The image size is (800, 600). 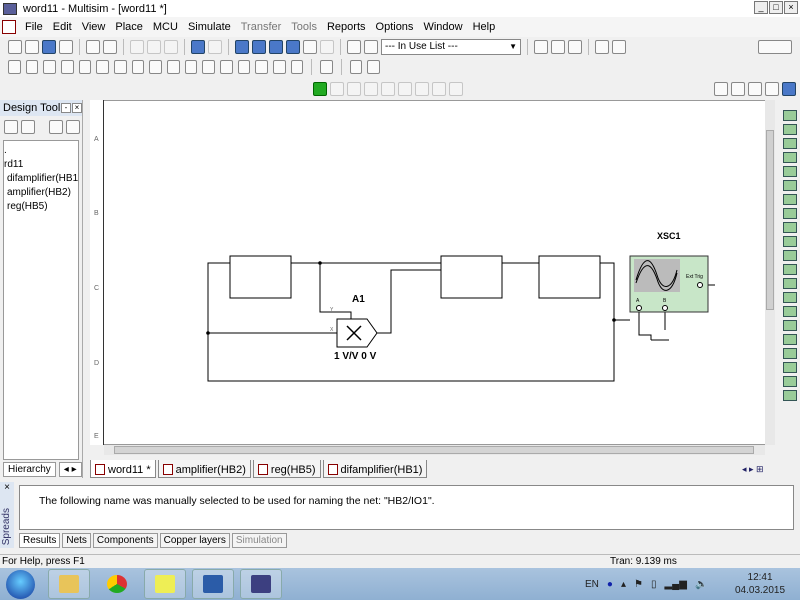 What do you see at coordinates (358, 299) in the screenshot?
I see `multiplier-label: A1` at bounding box center [358, 299].